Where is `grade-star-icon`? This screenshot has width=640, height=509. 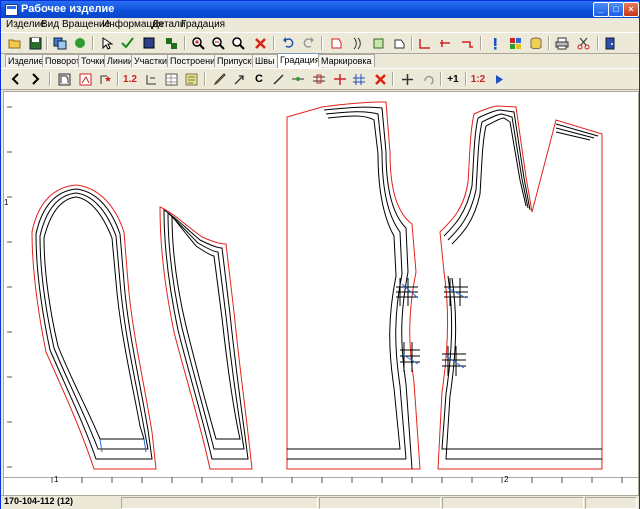
grade-star-icon is located at coordinates (105, 79).